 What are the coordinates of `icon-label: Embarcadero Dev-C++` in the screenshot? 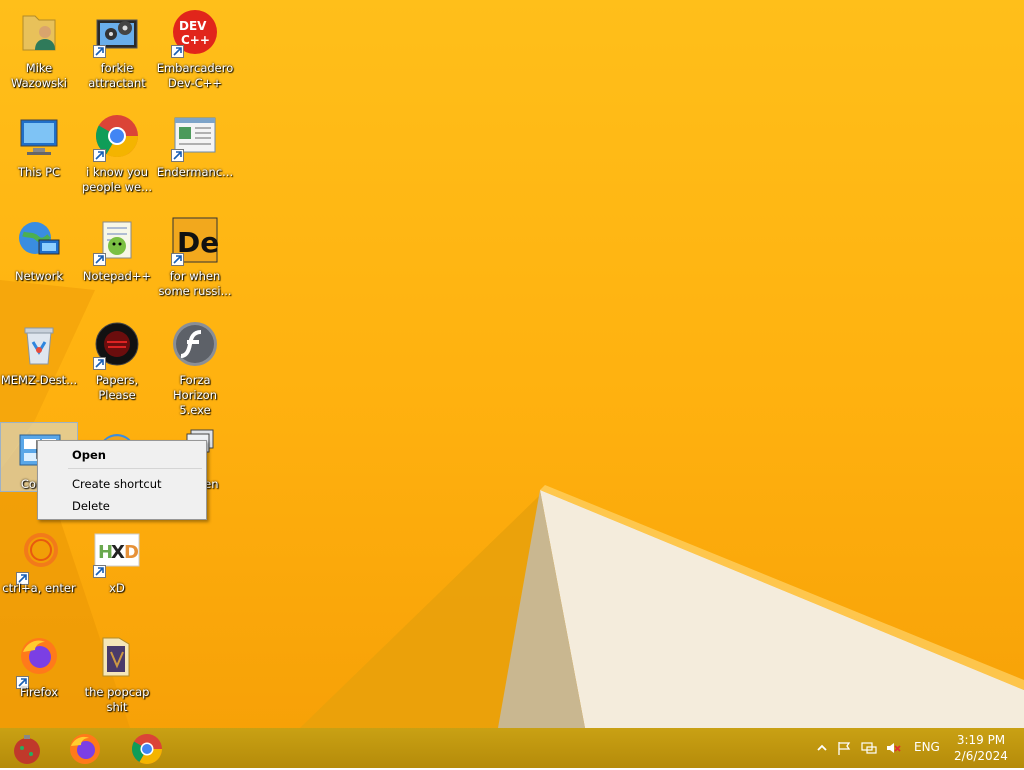 It's located at (195, 75).